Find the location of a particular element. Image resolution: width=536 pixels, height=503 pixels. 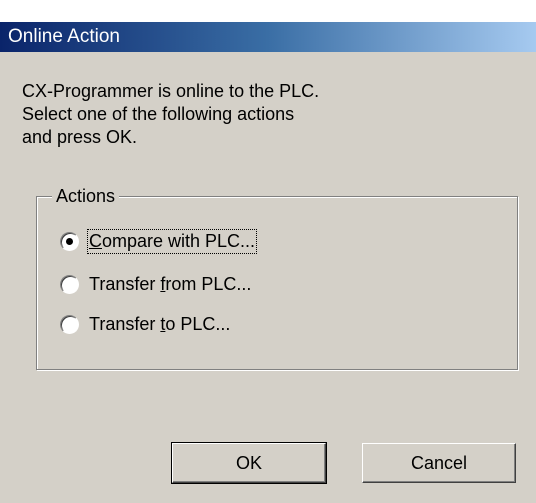

cancel-button: Cancel is located at coordinates (439, 463).